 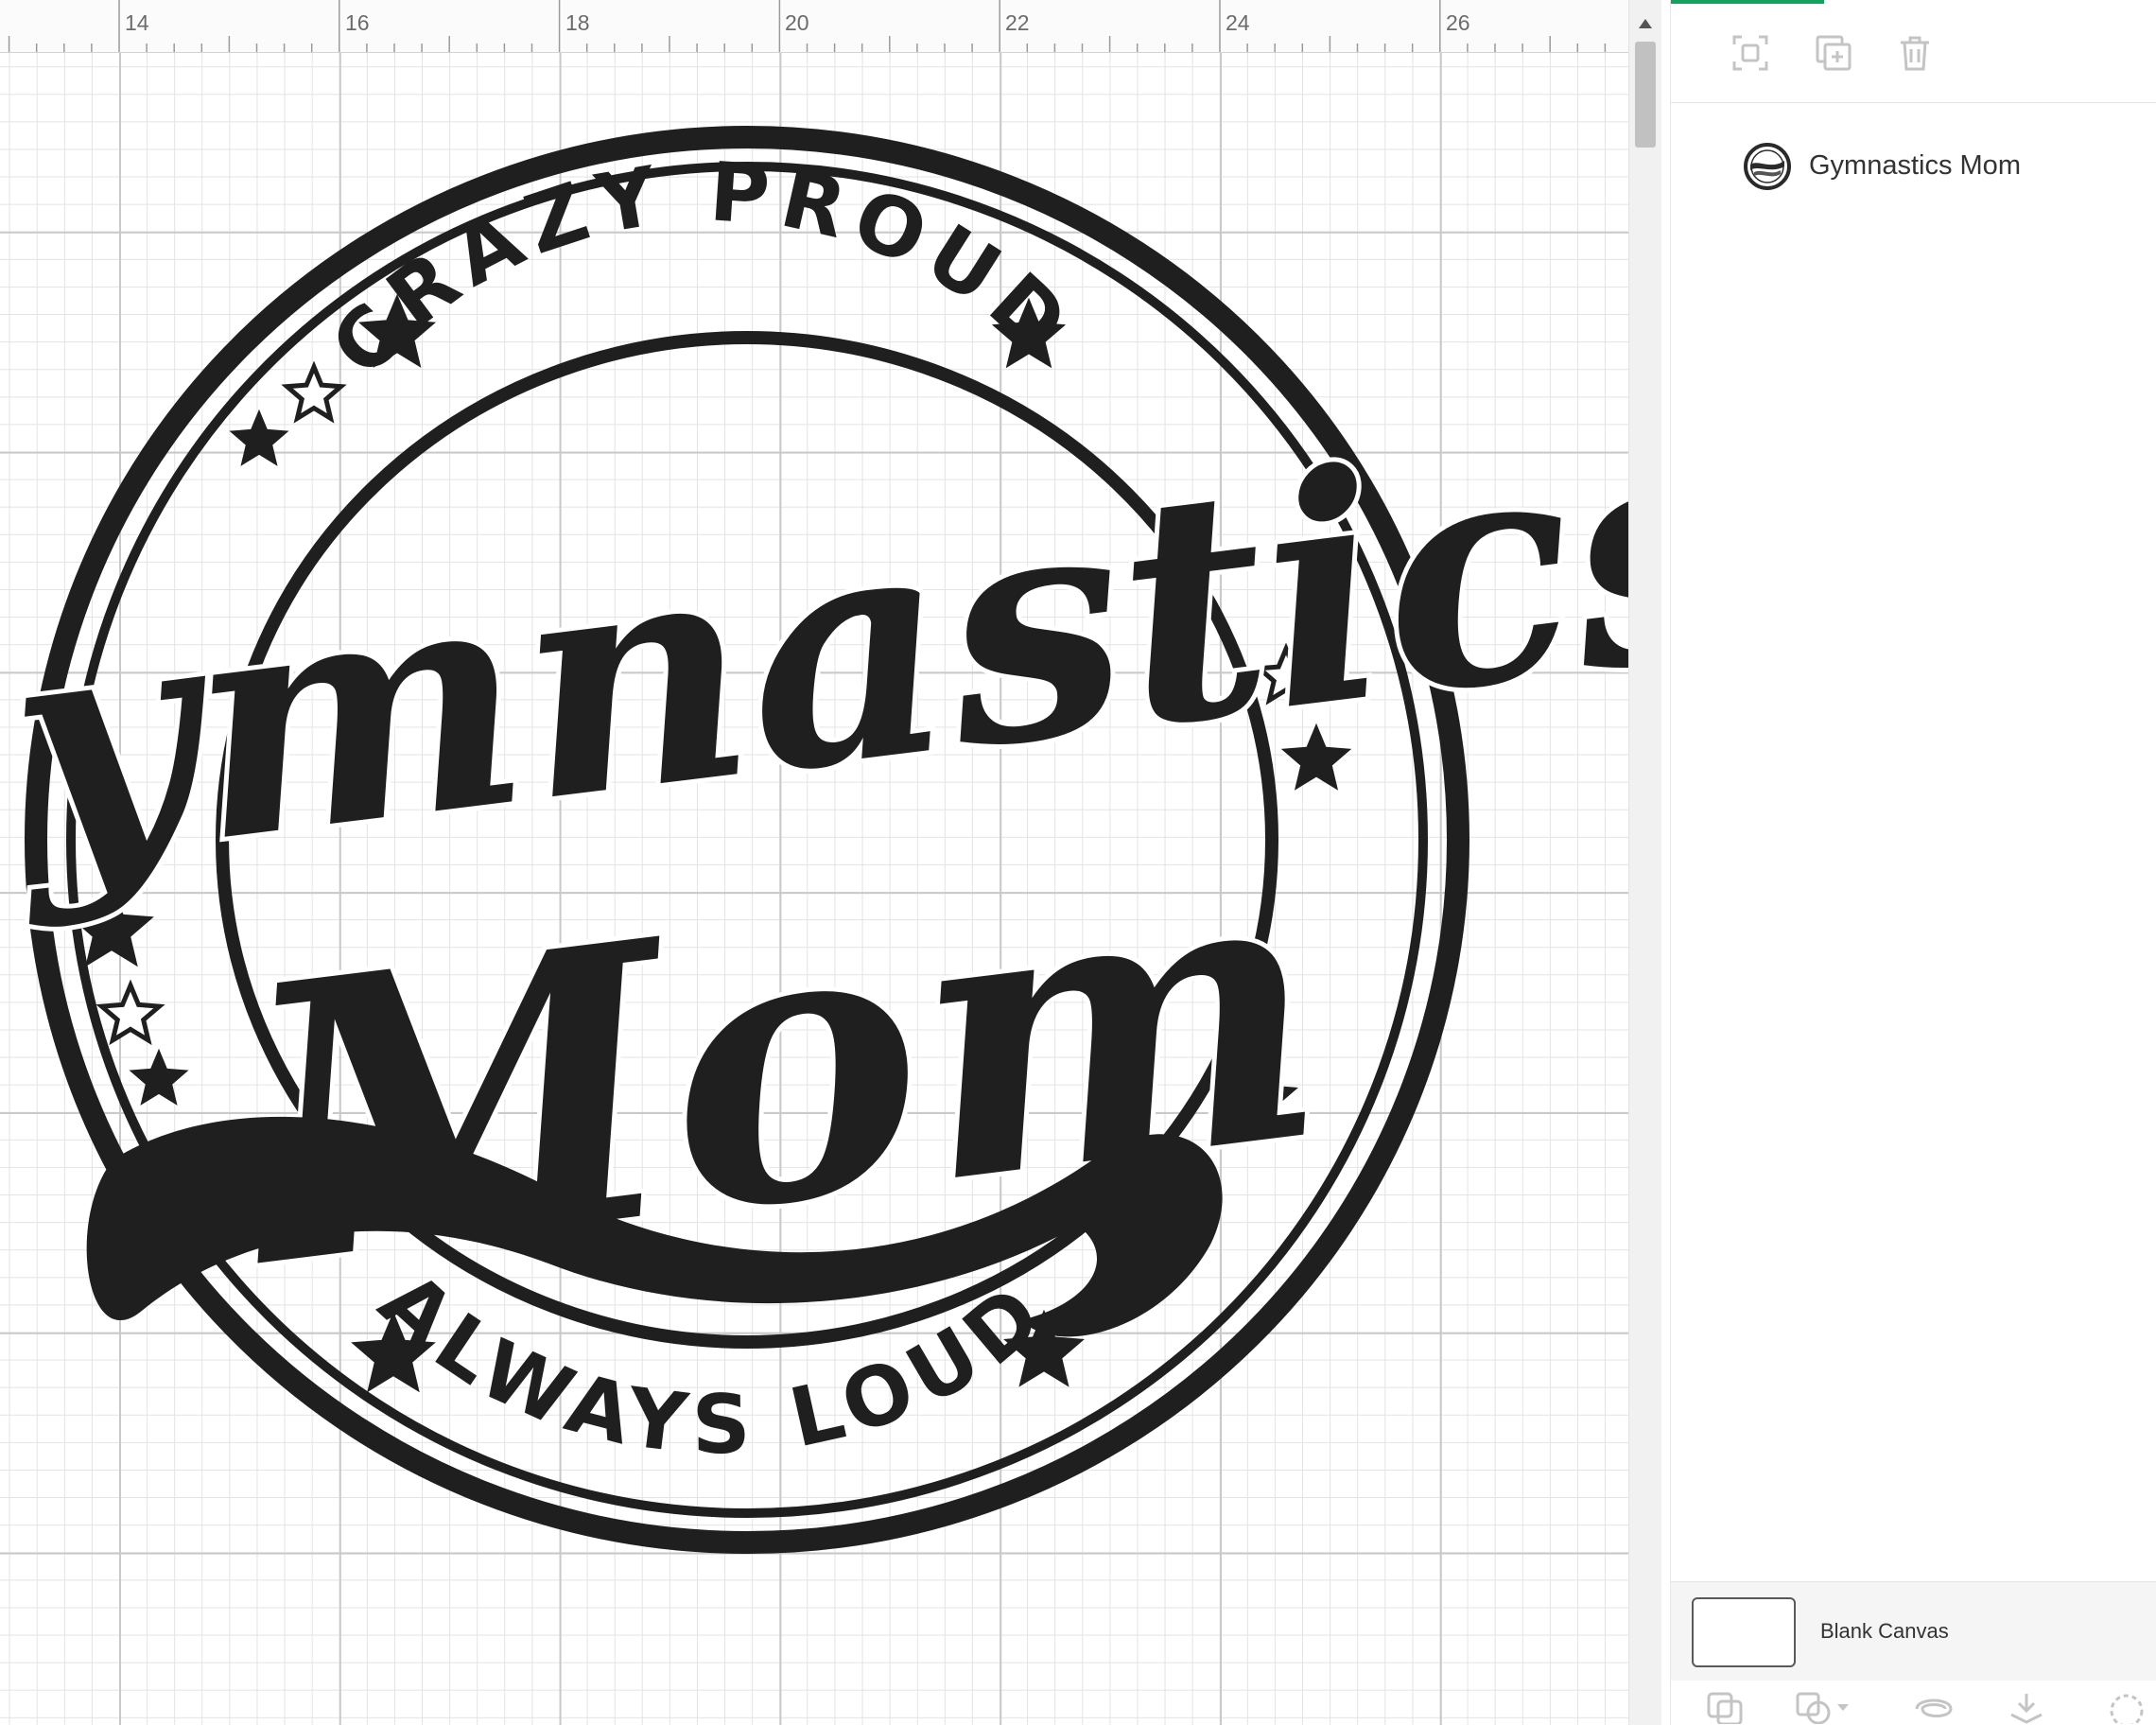 I want to click on layer-thumbnail, so click(x=1767, y=166).